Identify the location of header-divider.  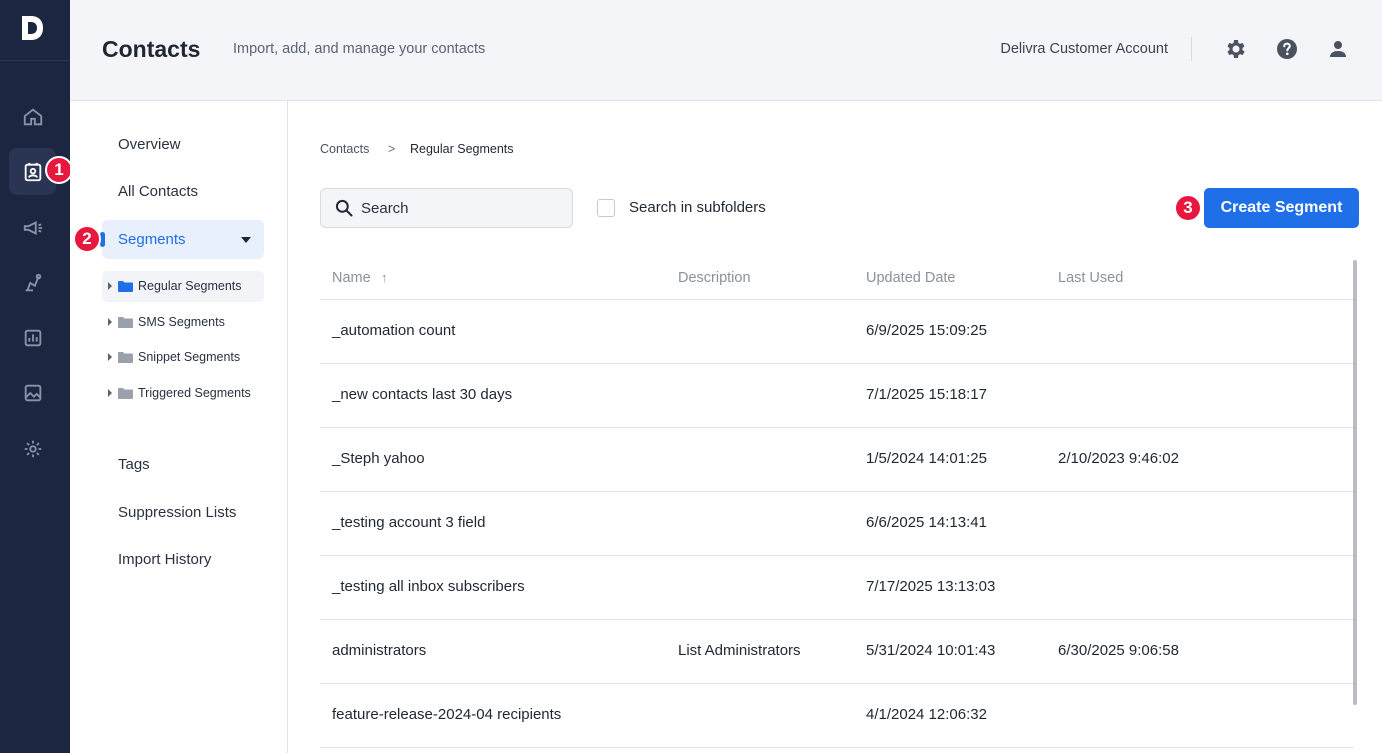
(1191, 49).